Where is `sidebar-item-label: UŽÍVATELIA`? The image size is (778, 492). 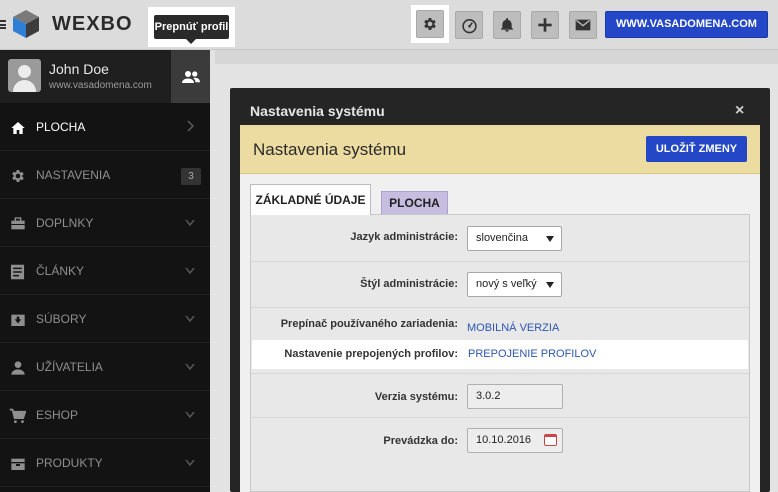
sidebar-item-label: UŽÍVATELIA is located at coordinates (69, 367).